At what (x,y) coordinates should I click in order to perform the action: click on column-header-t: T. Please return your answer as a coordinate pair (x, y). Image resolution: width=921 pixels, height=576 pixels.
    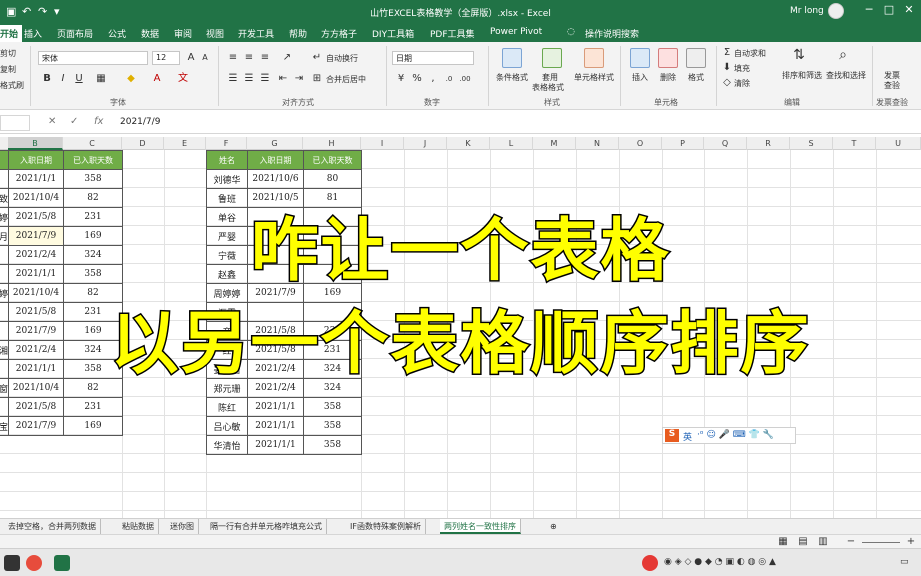
    Looking at the image, I should click on (854, 143).